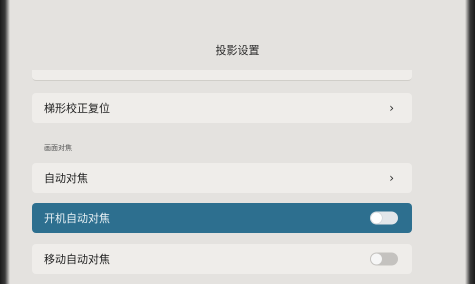 Image resolution: width=475 pixels, height=284 pixels. What do you see at coordinates (77, 259) in the screenshot?
I see `move-auto-focus-label: 移动自动对焦` at bounding box center [77, 259].